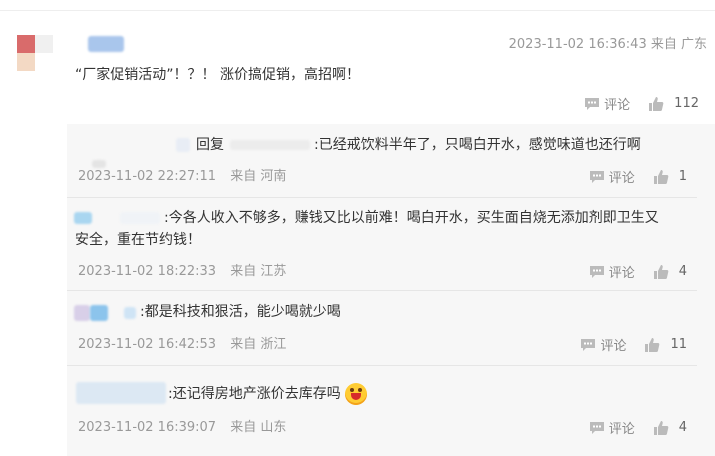  What do you see at coordinates (638, 176) in the screenshot?
I see `reply-1-actions: 评论 1` at bounding box center [638, 176].